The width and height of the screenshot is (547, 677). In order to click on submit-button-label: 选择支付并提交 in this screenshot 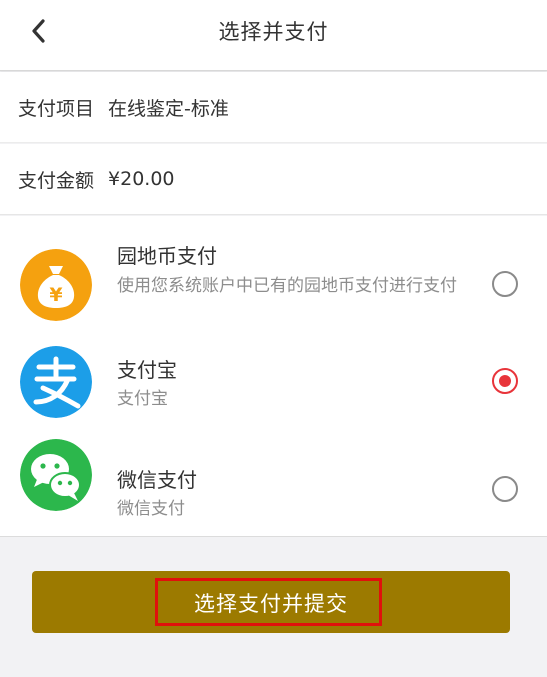, I will do `click(271, 604)`.